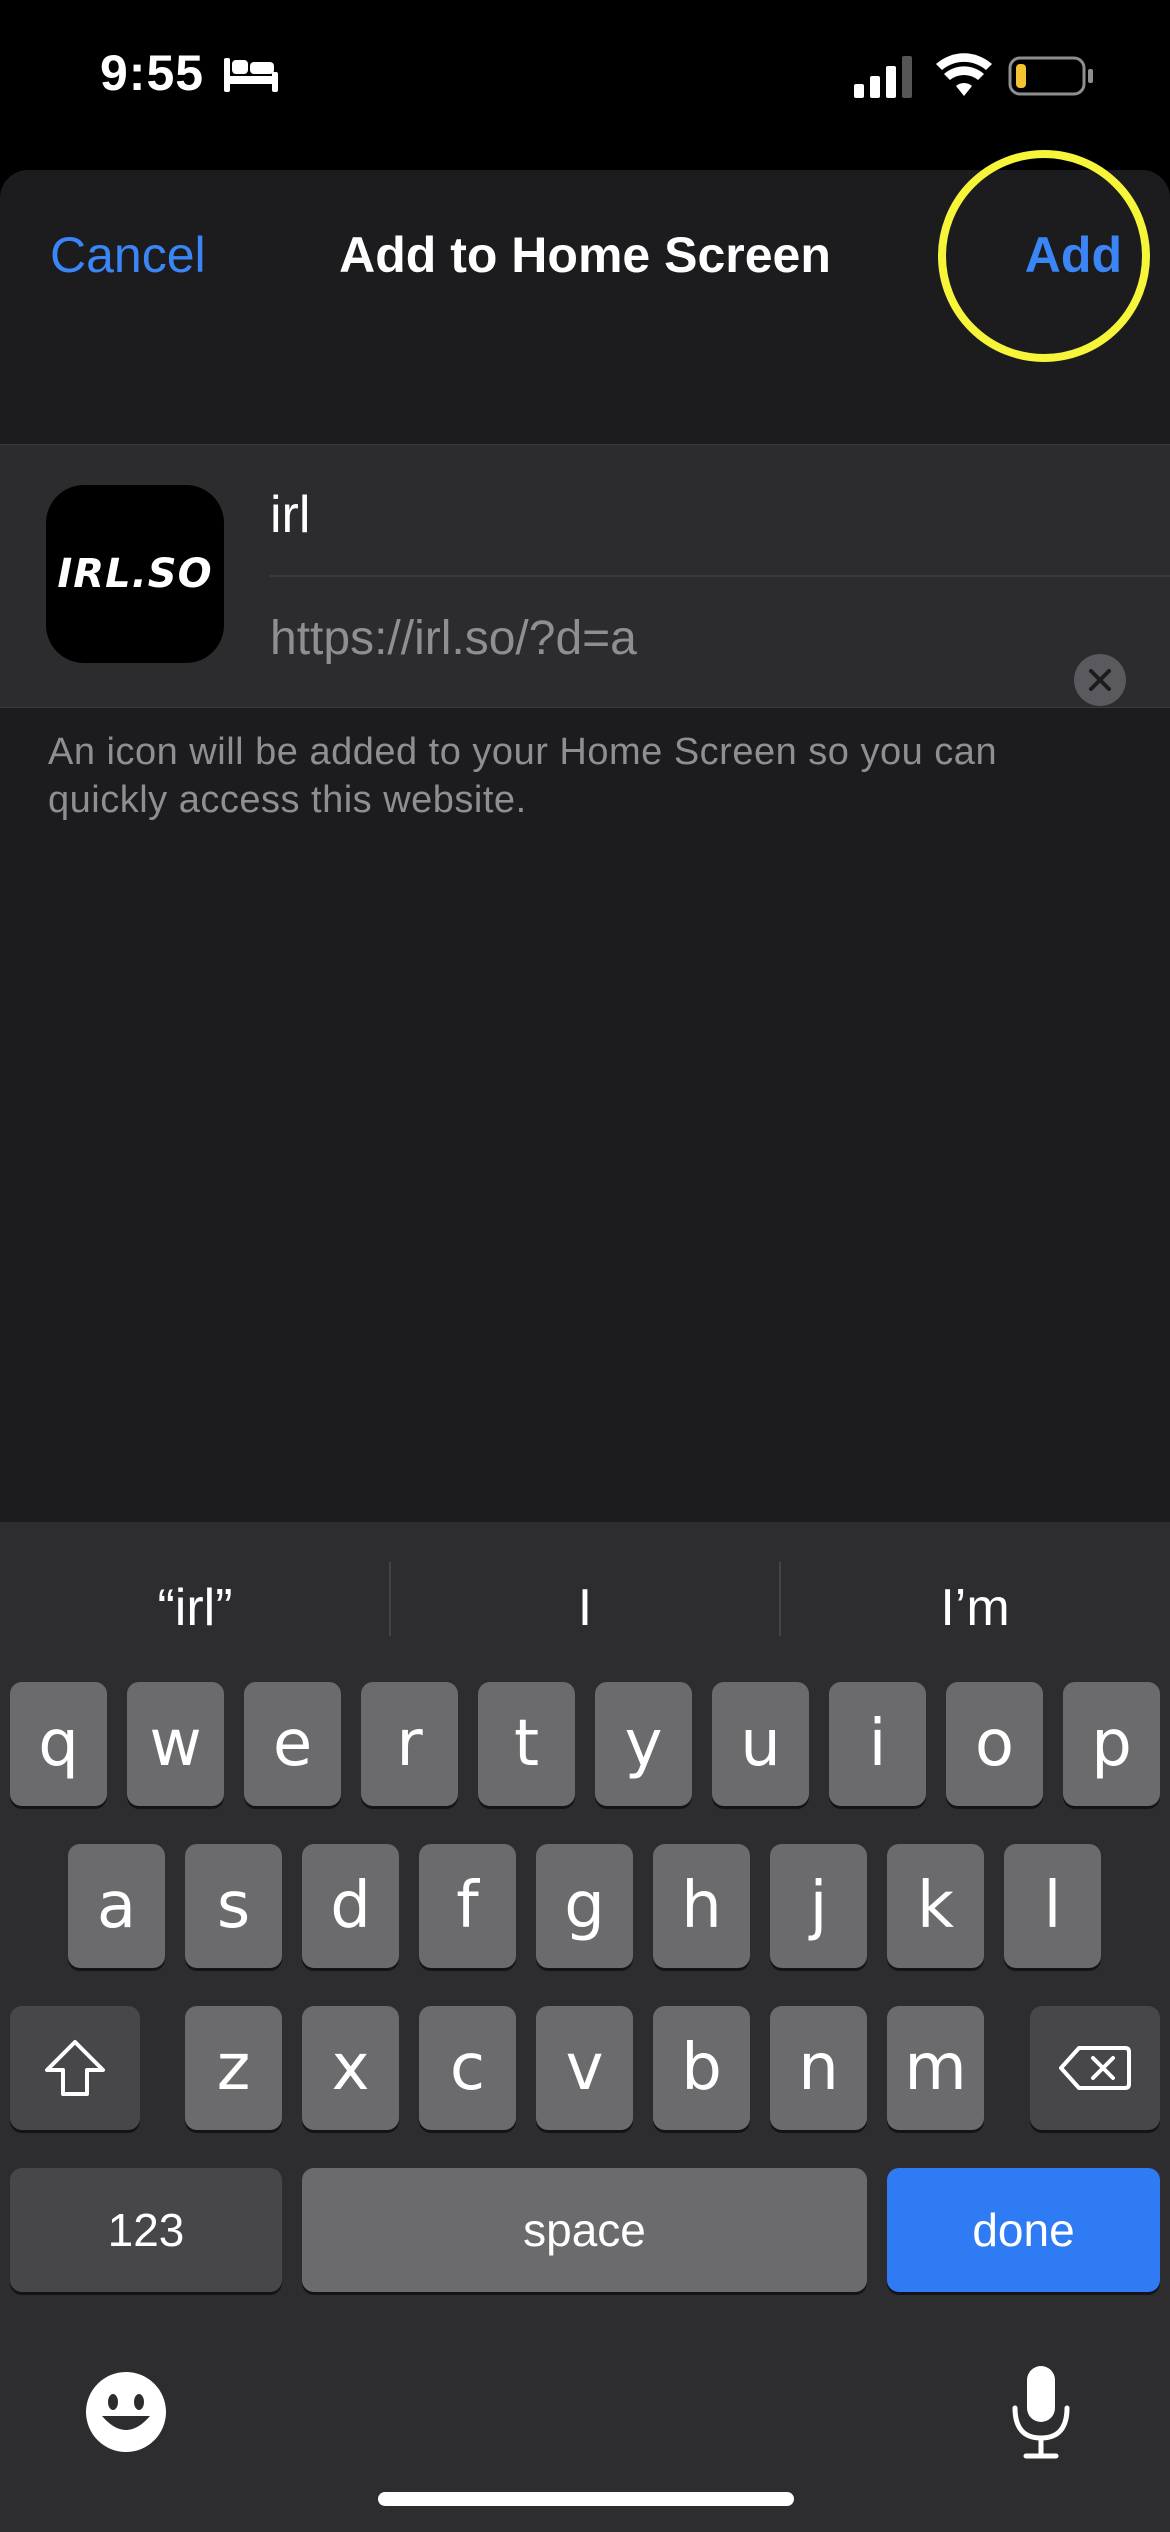 The image size is (1170, 2532). What do you see at coordinates (760, 1744) in the screenshot?
I see `key-u: u` at bounding box center [760, 1744].